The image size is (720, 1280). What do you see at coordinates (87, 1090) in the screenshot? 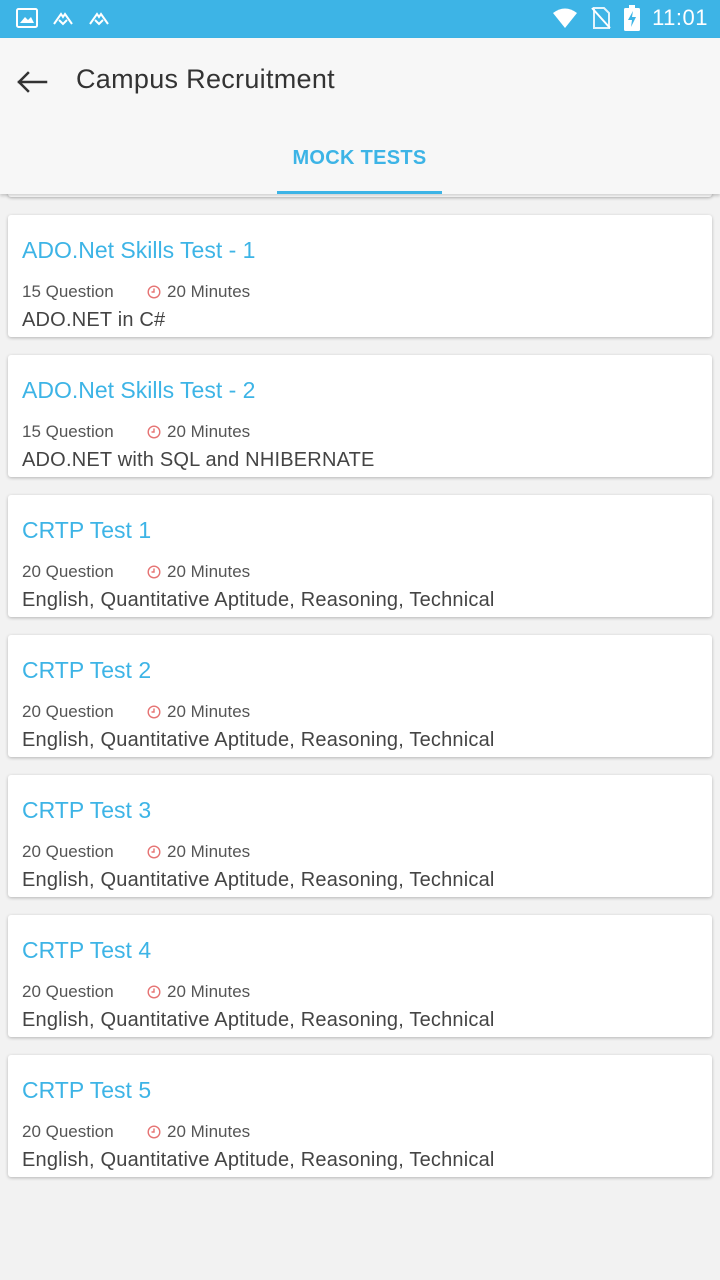
I see `test-title: CRTP Test 5` at bounding box center [87, 1090].